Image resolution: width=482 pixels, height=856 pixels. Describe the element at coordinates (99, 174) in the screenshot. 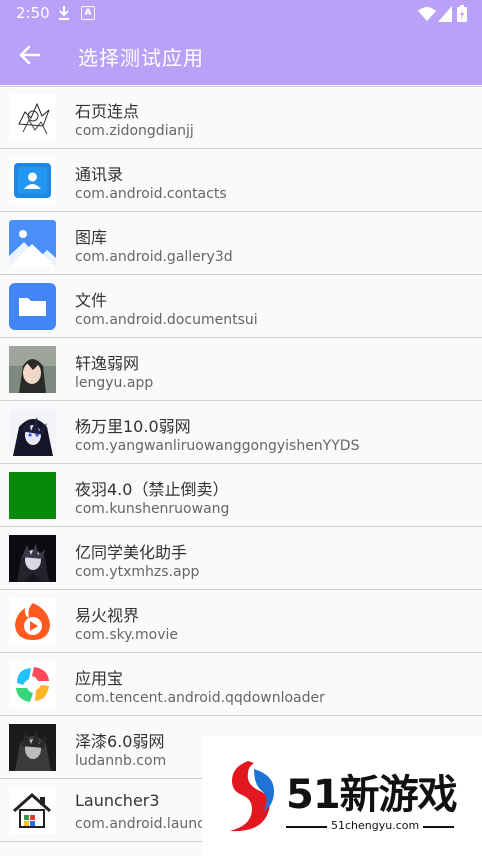

I see `app-name: 通讯录` at that location.